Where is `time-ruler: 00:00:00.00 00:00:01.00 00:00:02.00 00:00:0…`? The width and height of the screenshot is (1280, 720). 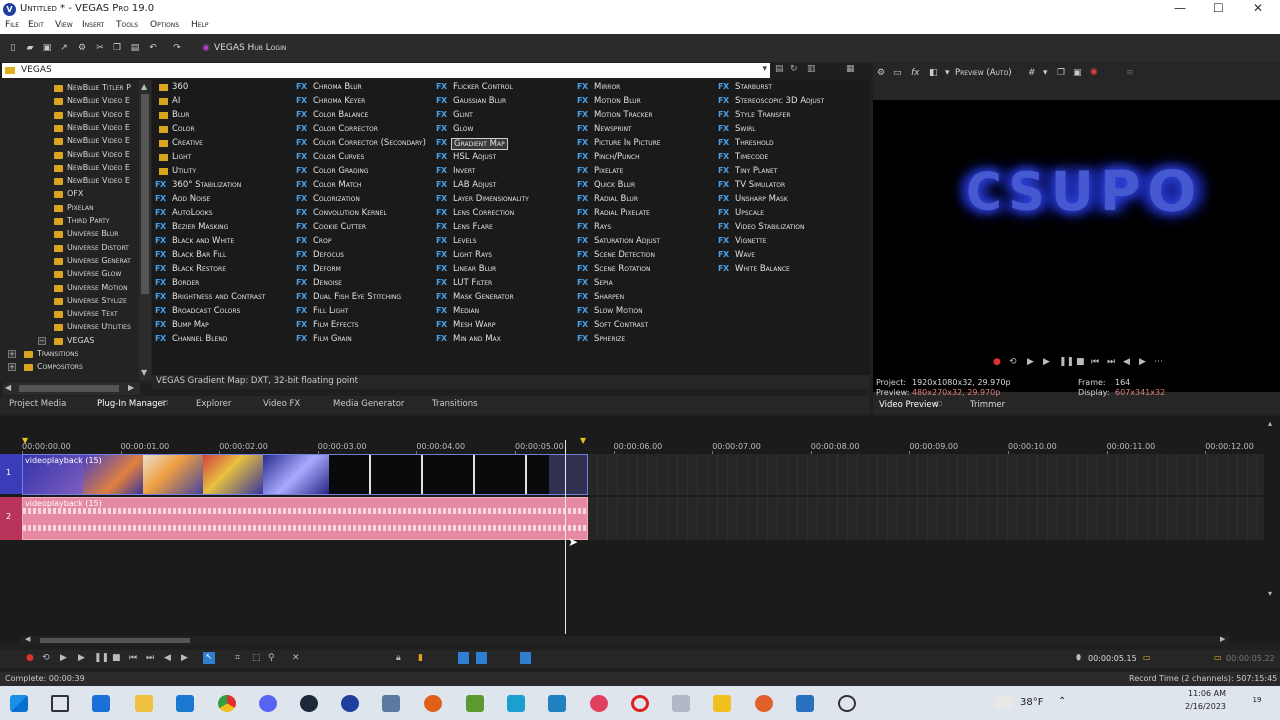 time-ruler: 00:00:00.00 00:00:01.00 00:00:02.00 00:00:0… is located at coordinates (640, 446).